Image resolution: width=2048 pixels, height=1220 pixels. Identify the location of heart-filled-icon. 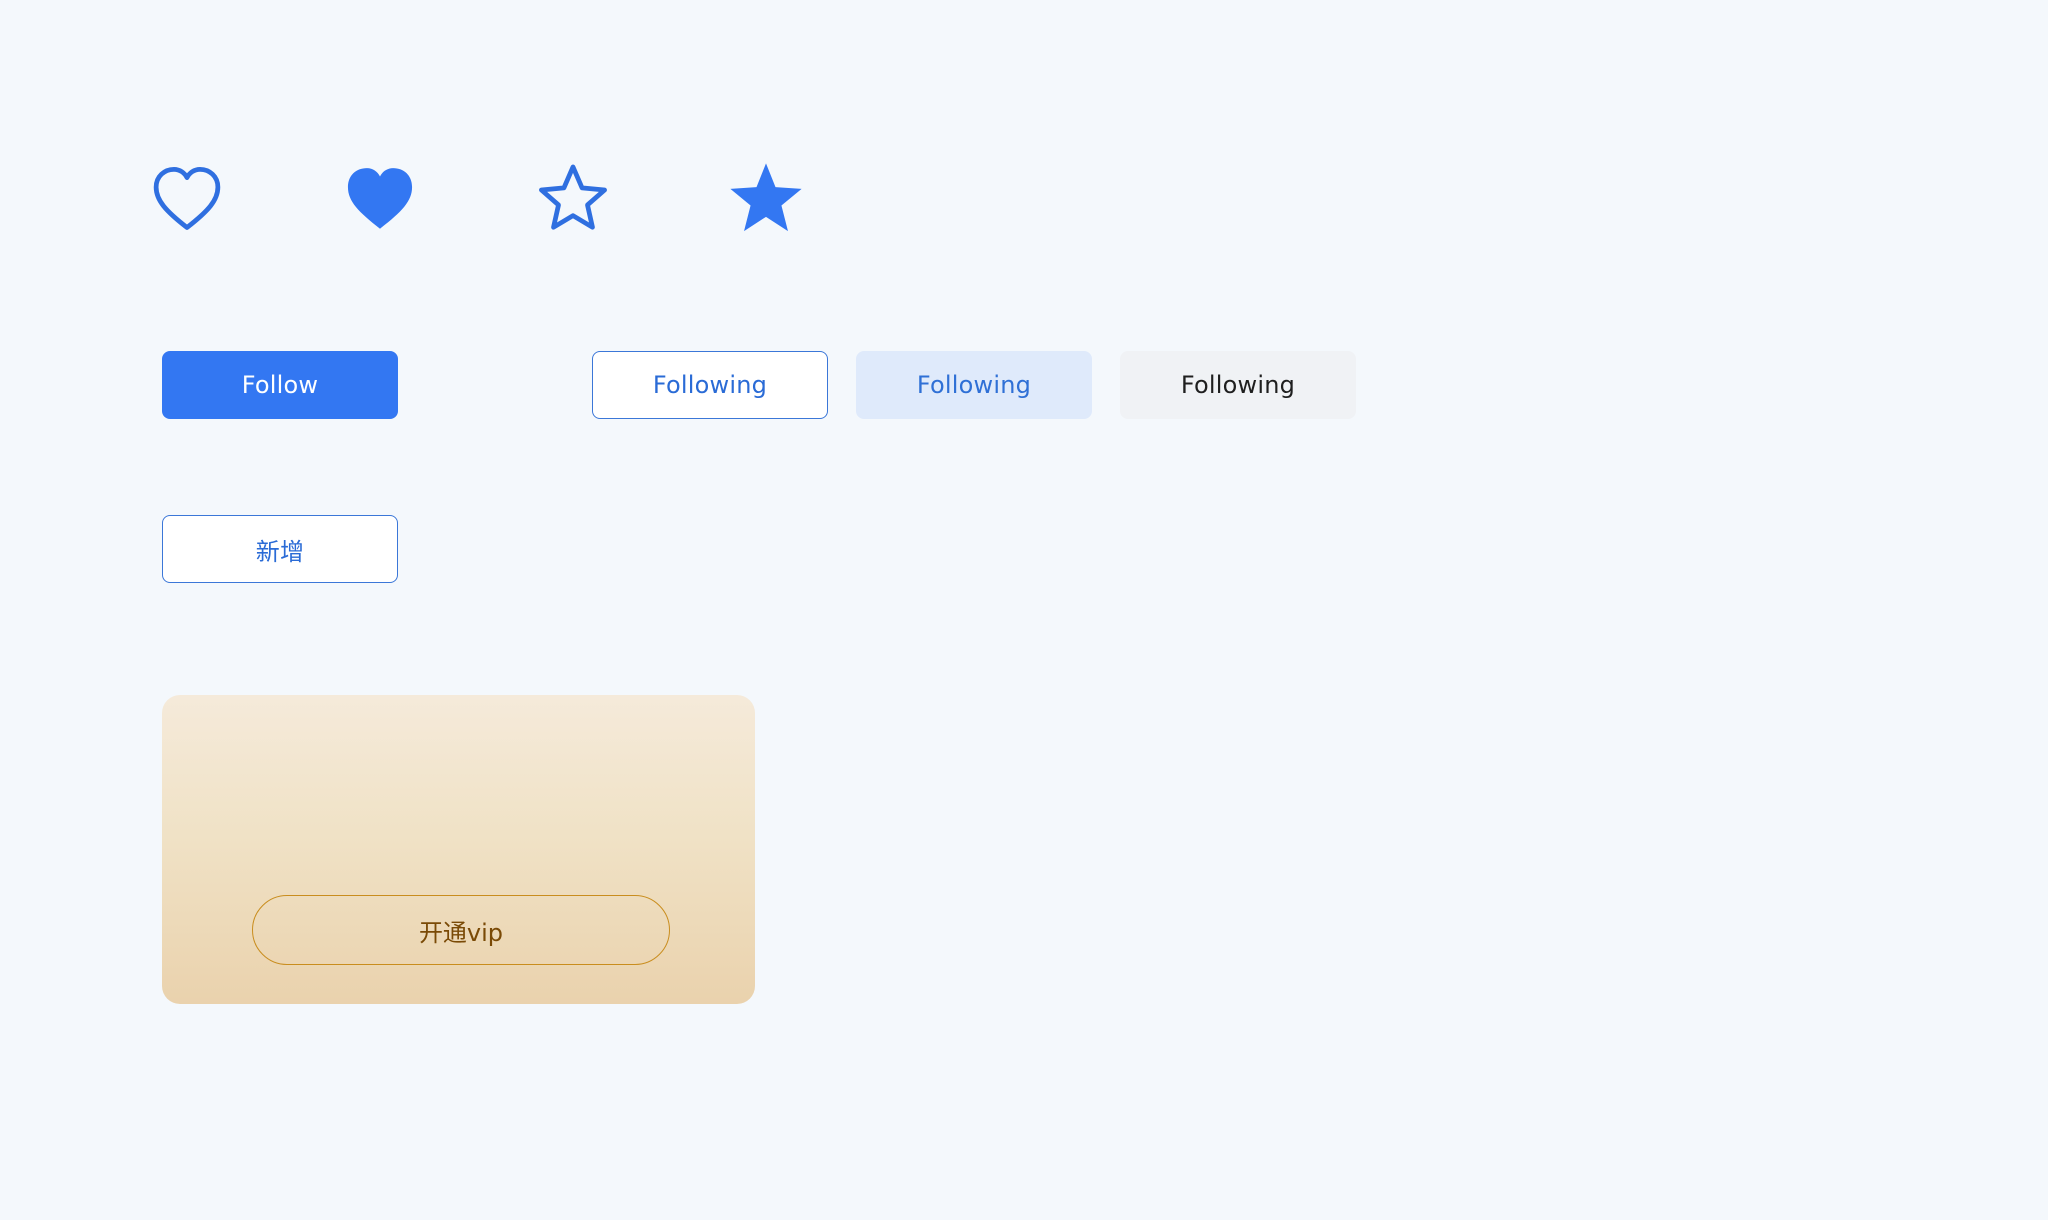
(380, 199).